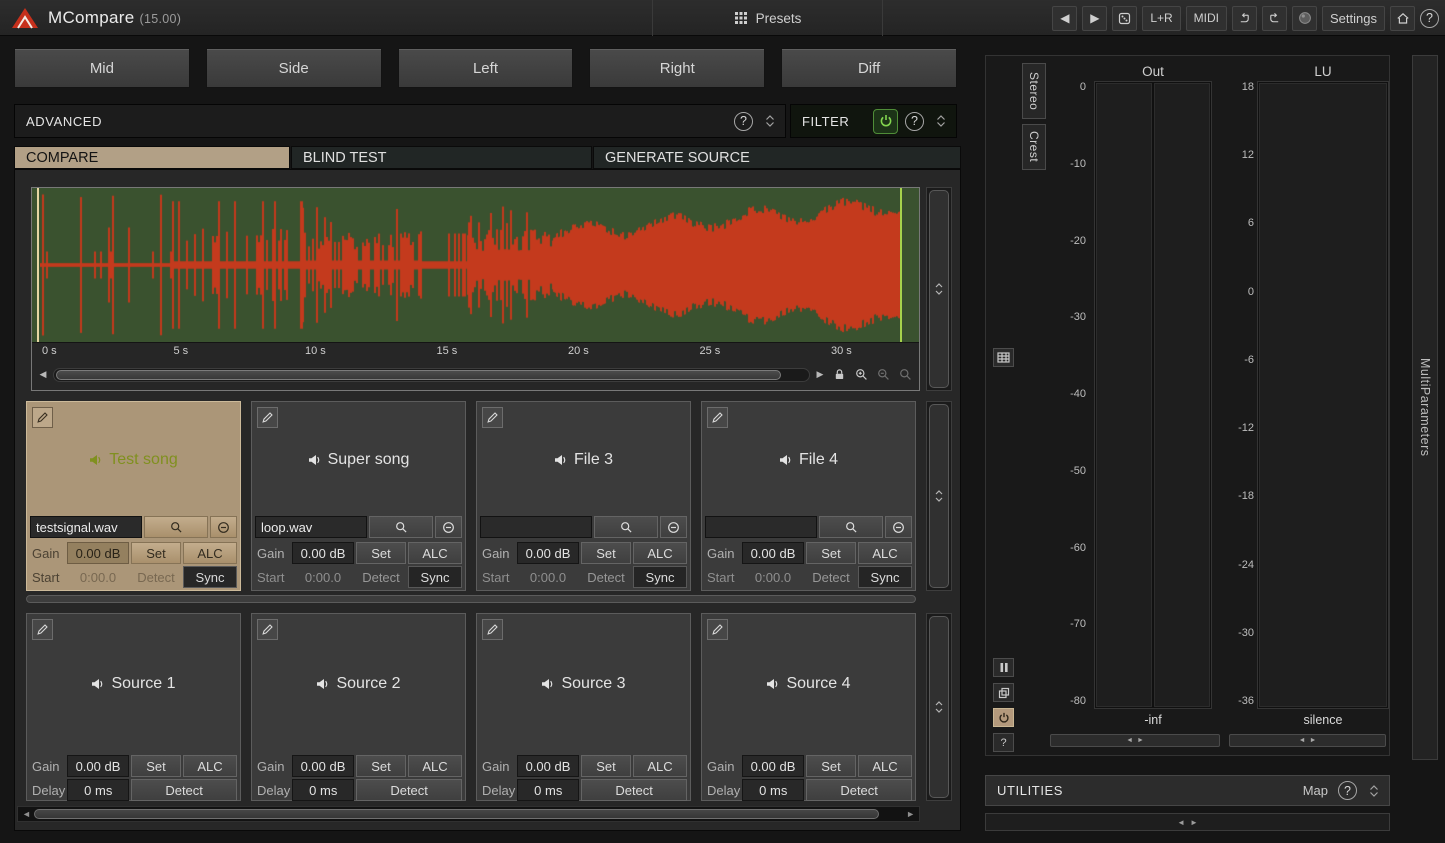 The width and height of the screenshot is (1445, 843). What do you see at coordinates (1353, 18) in the screenshot?
I see `settings-button: Settings` at bounding box center [1353, 18].